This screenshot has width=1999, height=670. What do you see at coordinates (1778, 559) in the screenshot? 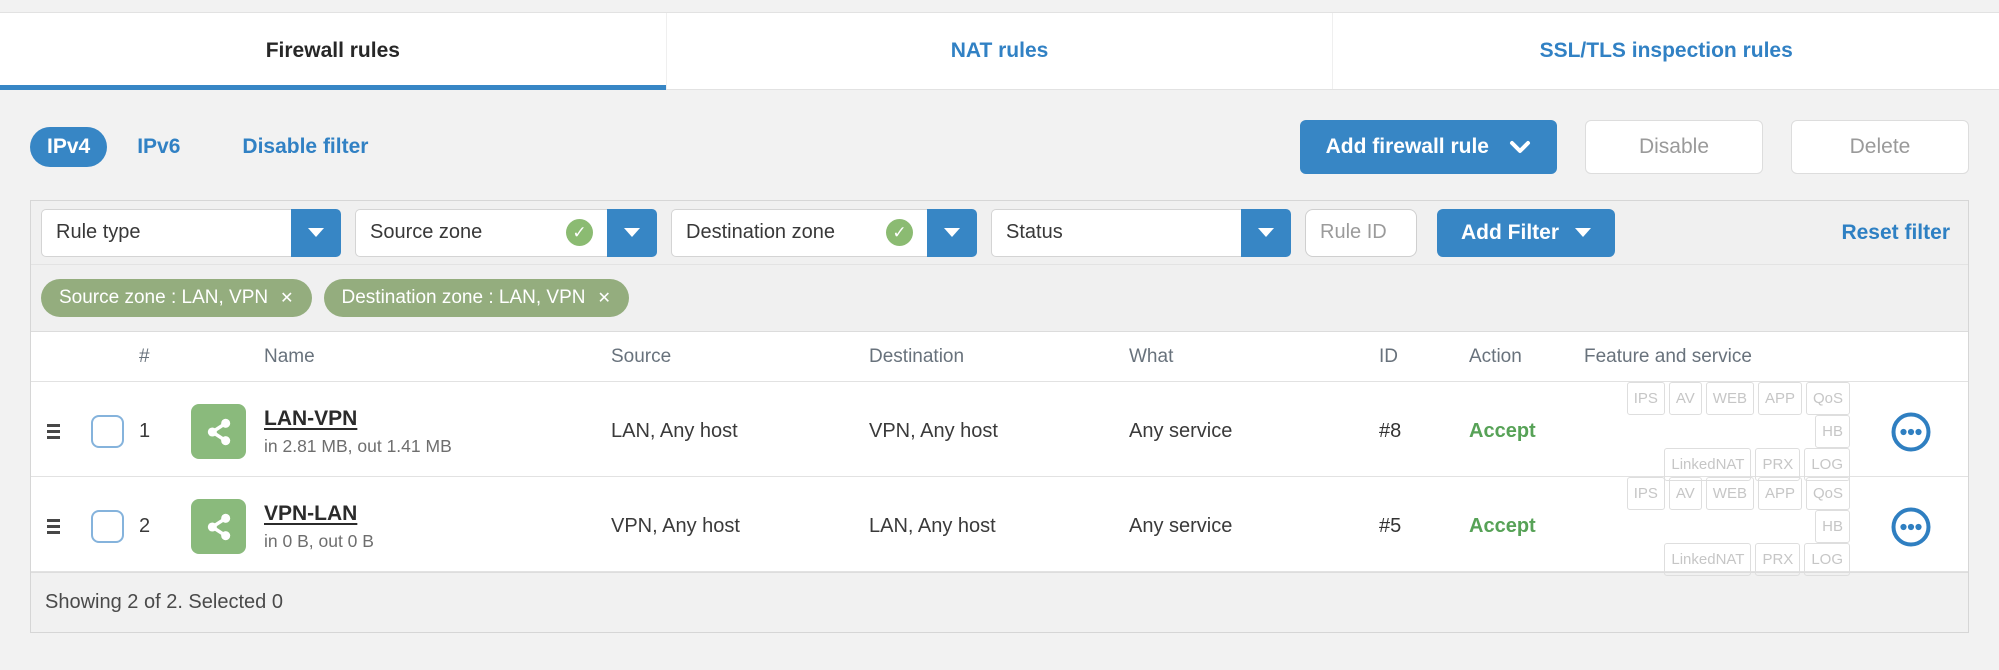
I see `feature-badge: PRX` at bounding box center [1778, 559].